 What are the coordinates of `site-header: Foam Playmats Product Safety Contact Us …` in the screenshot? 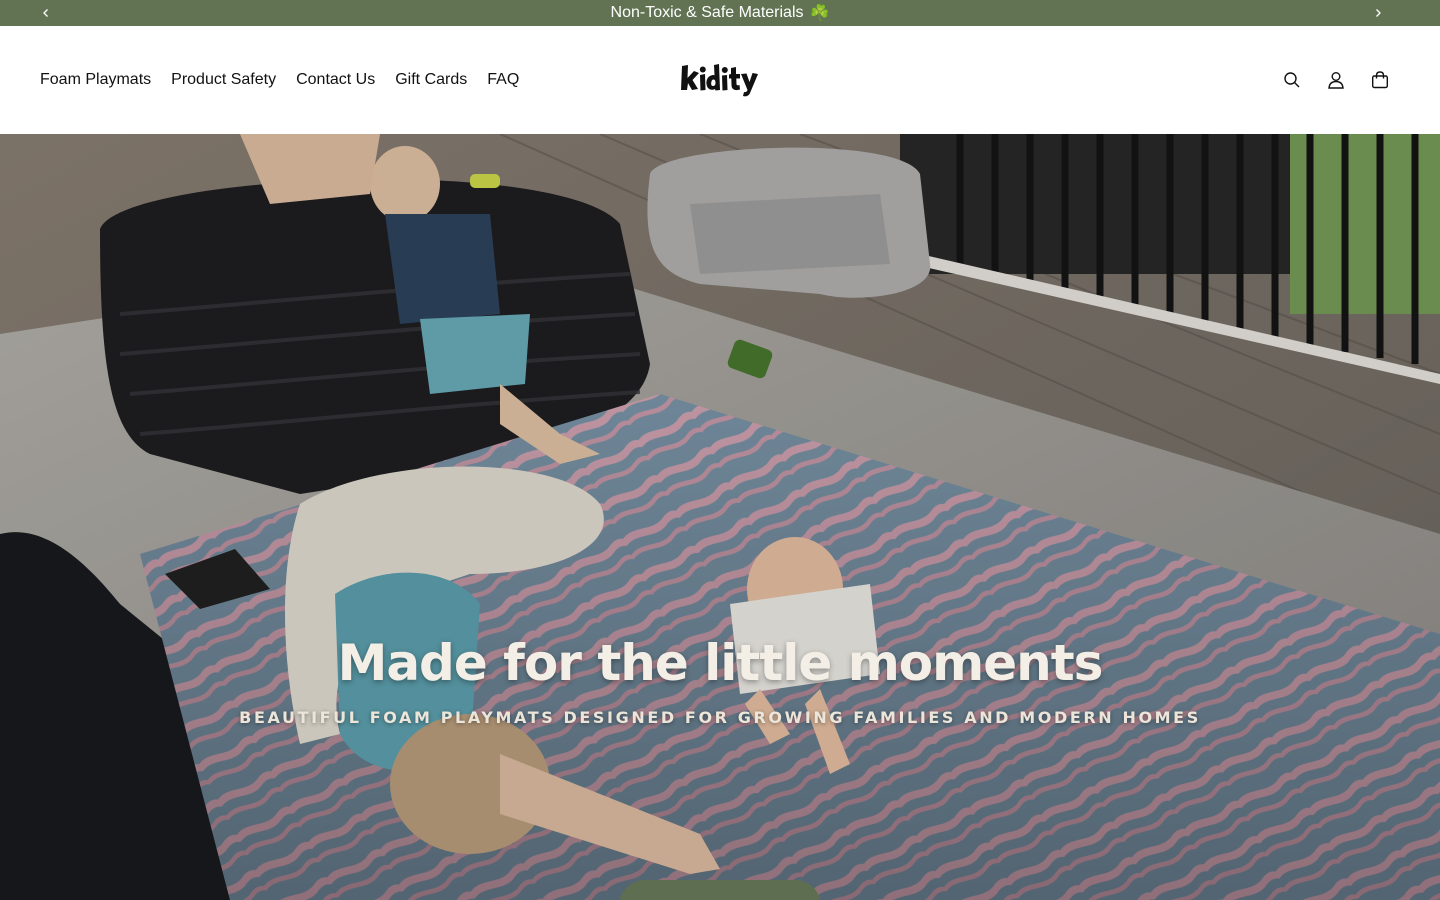 It's located at (720, 80).